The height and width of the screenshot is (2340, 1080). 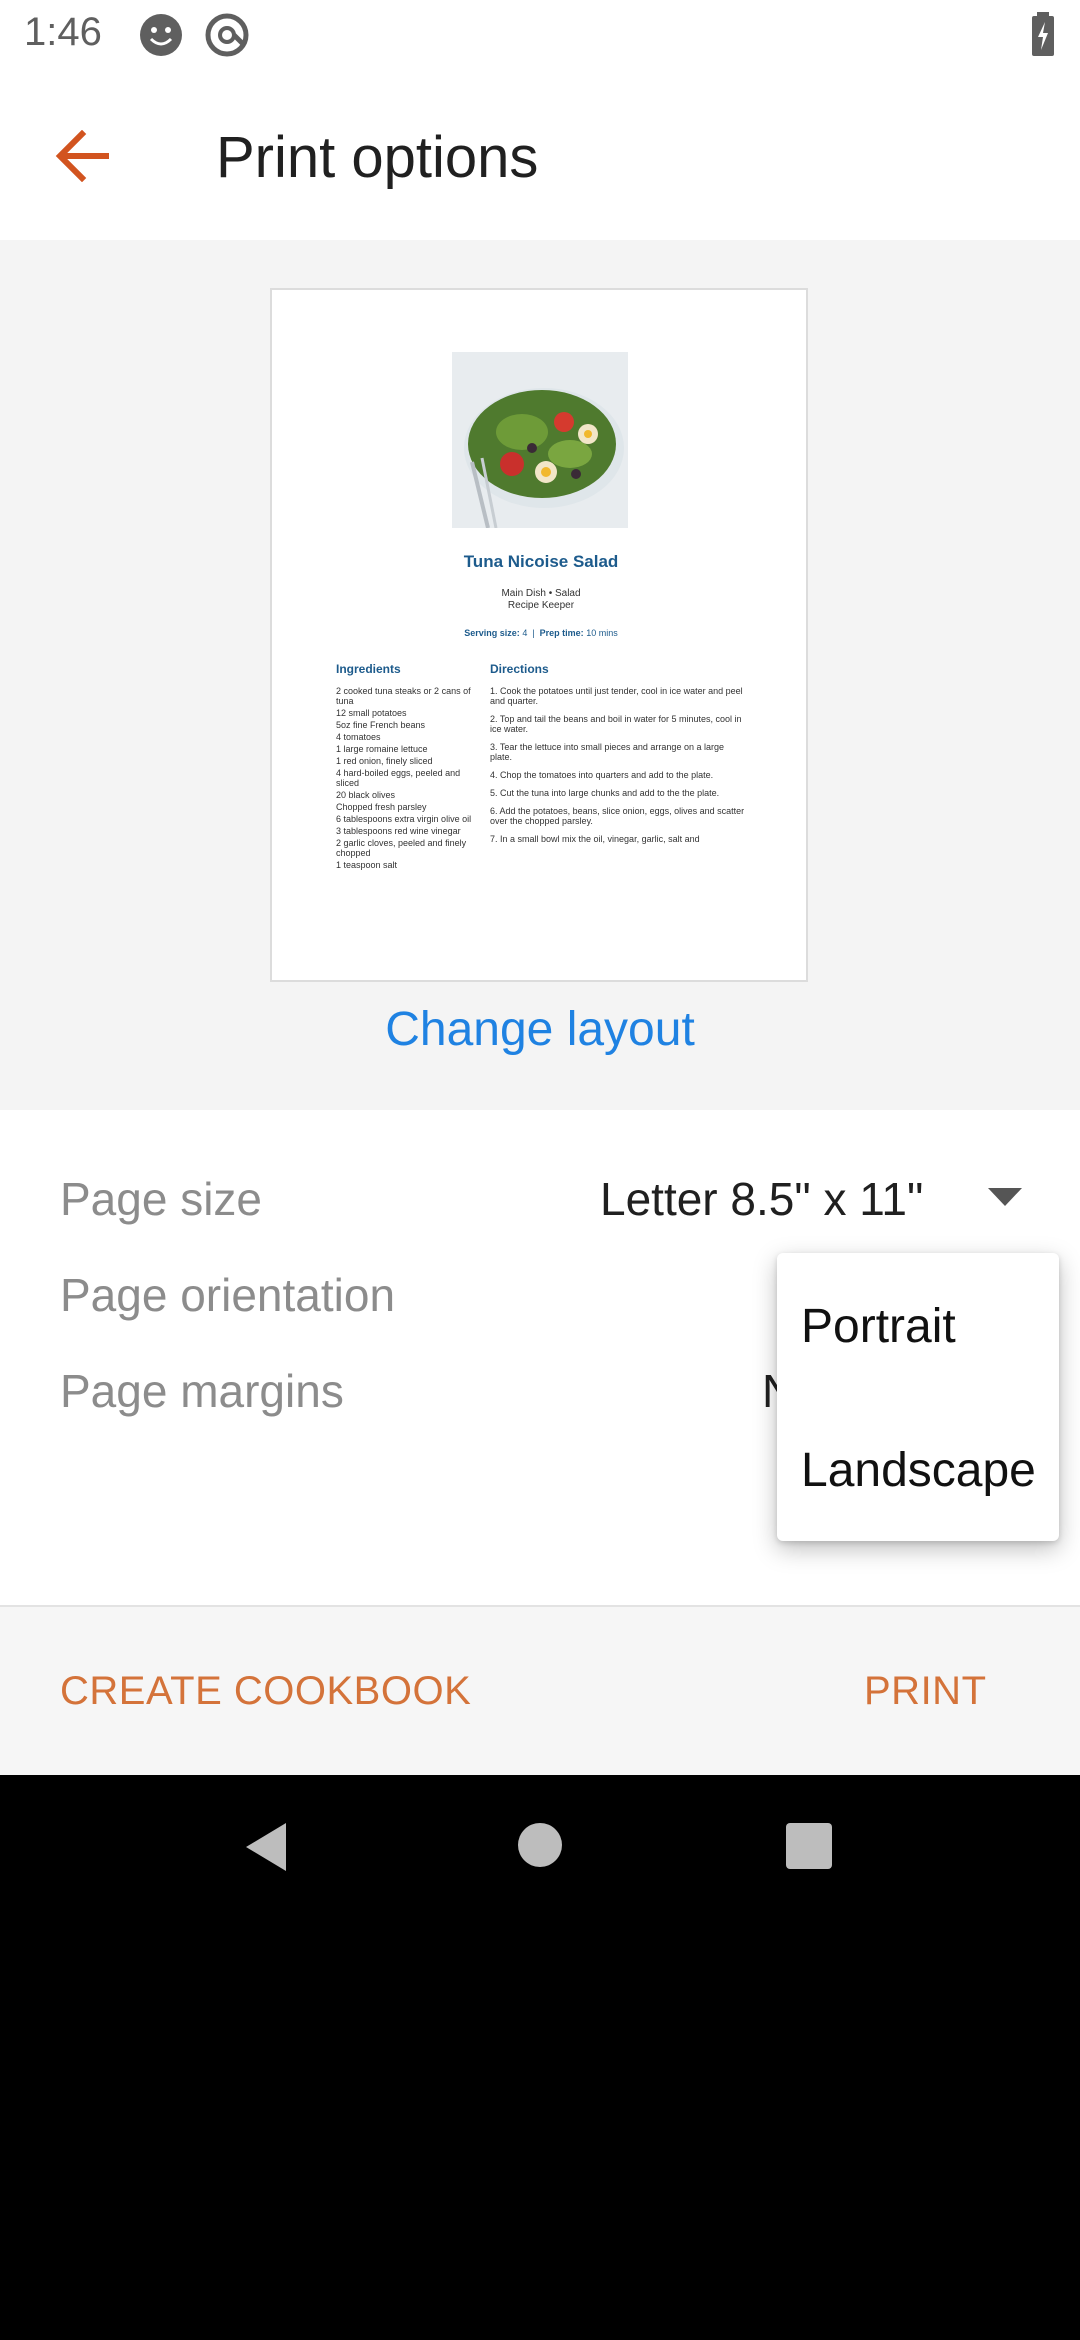 I want to click on page-size-select: Letter 8.5" x 11", so click(x=820, y=1203).